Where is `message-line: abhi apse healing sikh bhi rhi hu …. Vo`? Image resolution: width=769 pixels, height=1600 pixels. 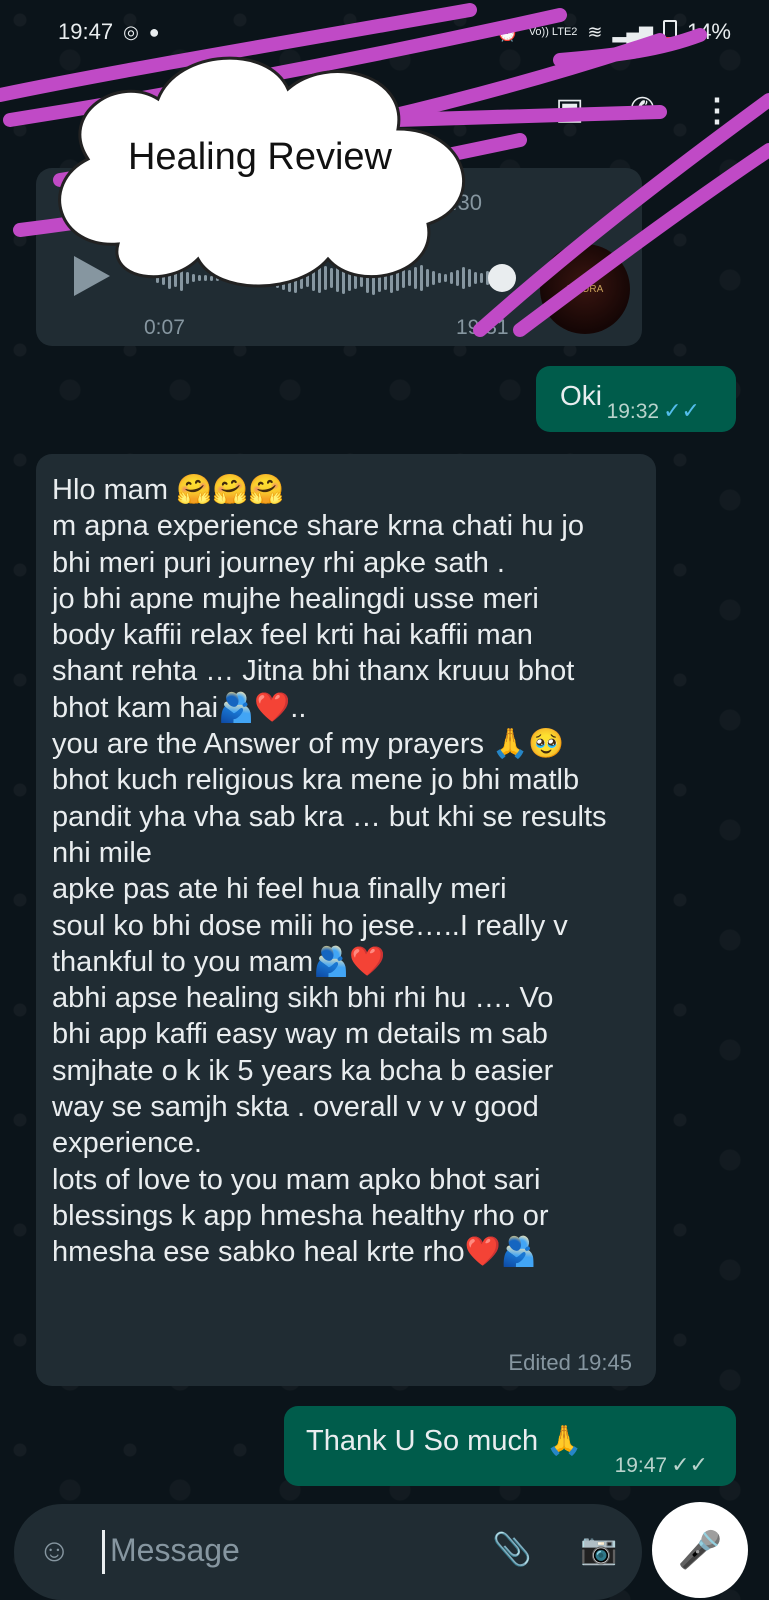
message-line: abhi apse healing sikh bhi rhi hu …. Vo is located at coordinates (303, 998).